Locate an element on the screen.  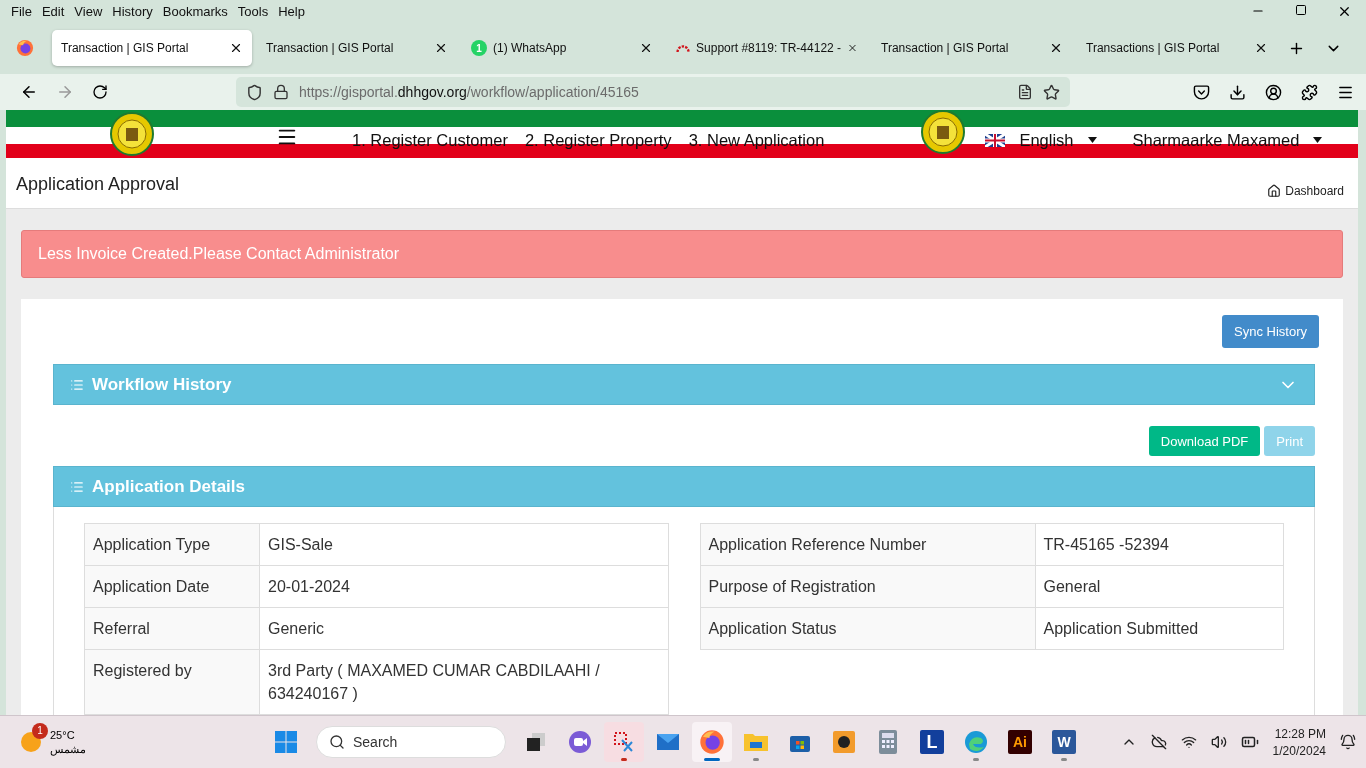
tab-title: Support #8119: TR-44122 - is located at coordinates (769, 48).